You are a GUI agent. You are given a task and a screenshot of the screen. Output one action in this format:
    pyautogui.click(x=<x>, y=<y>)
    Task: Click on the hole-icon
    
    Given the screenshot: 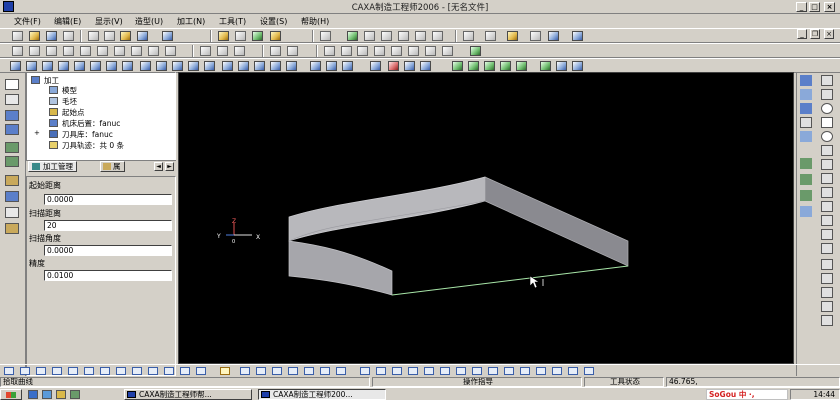 What is the action you would take?
    pyautogui.click(x=209, y=66)
    